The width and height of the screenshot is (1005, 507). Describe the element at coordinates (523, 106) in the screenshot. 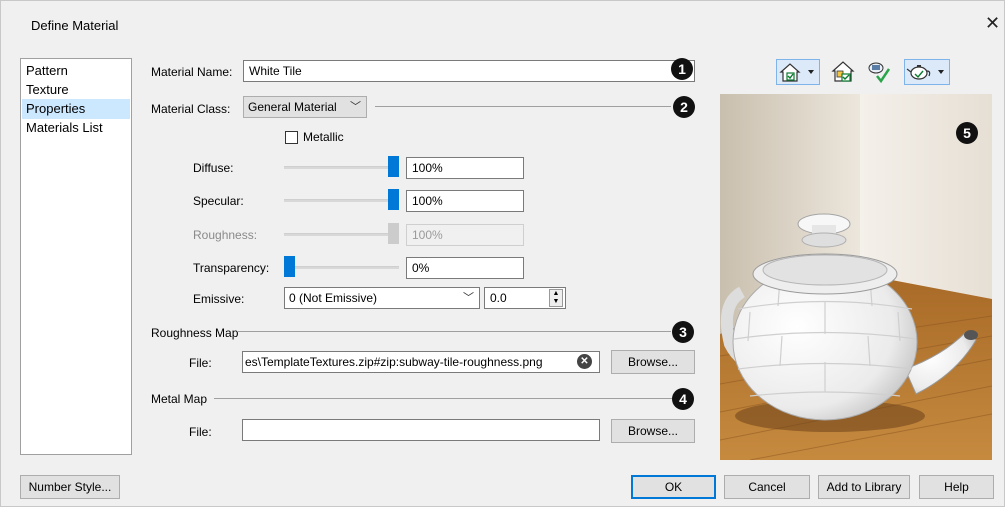

I see `material-class-divider` at that location.